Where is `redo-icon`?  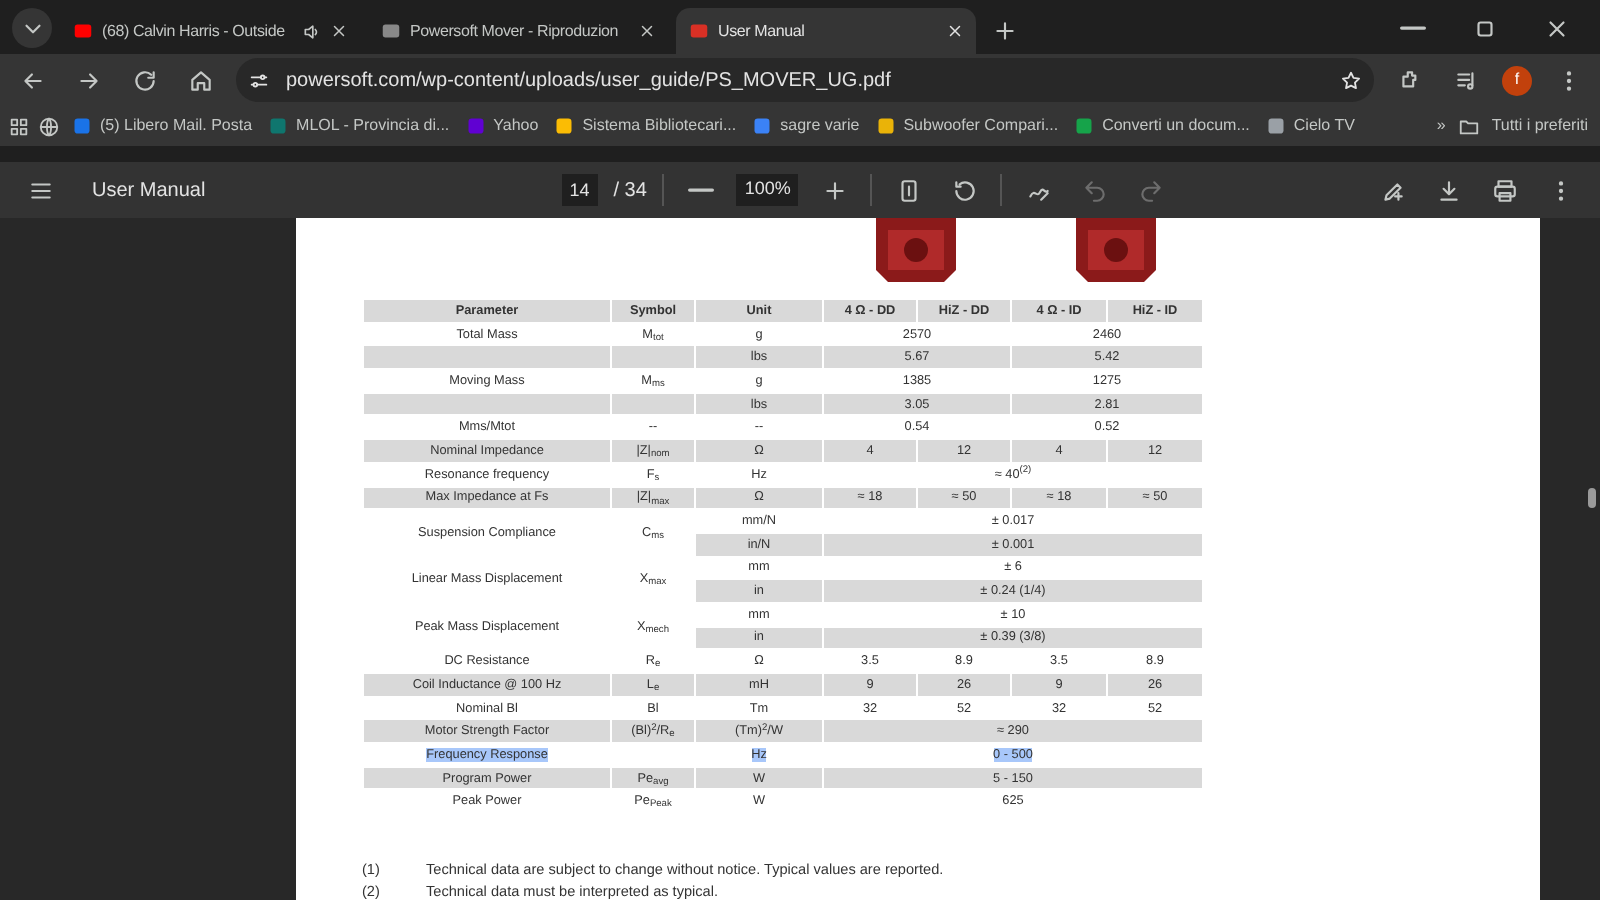
redo-icon is located at coordinates (1150, 190).